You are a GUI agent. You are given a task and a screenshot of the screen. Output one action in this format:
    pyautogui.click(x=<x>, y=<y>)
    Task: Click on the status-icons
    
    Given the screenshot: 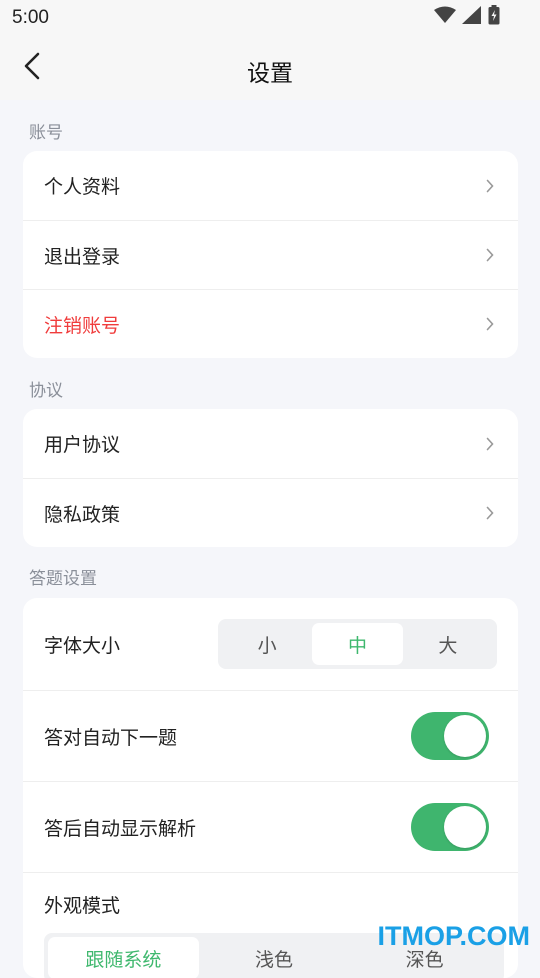 What is the action you would take?
    pyautogui.click(x=467, y=17)
    